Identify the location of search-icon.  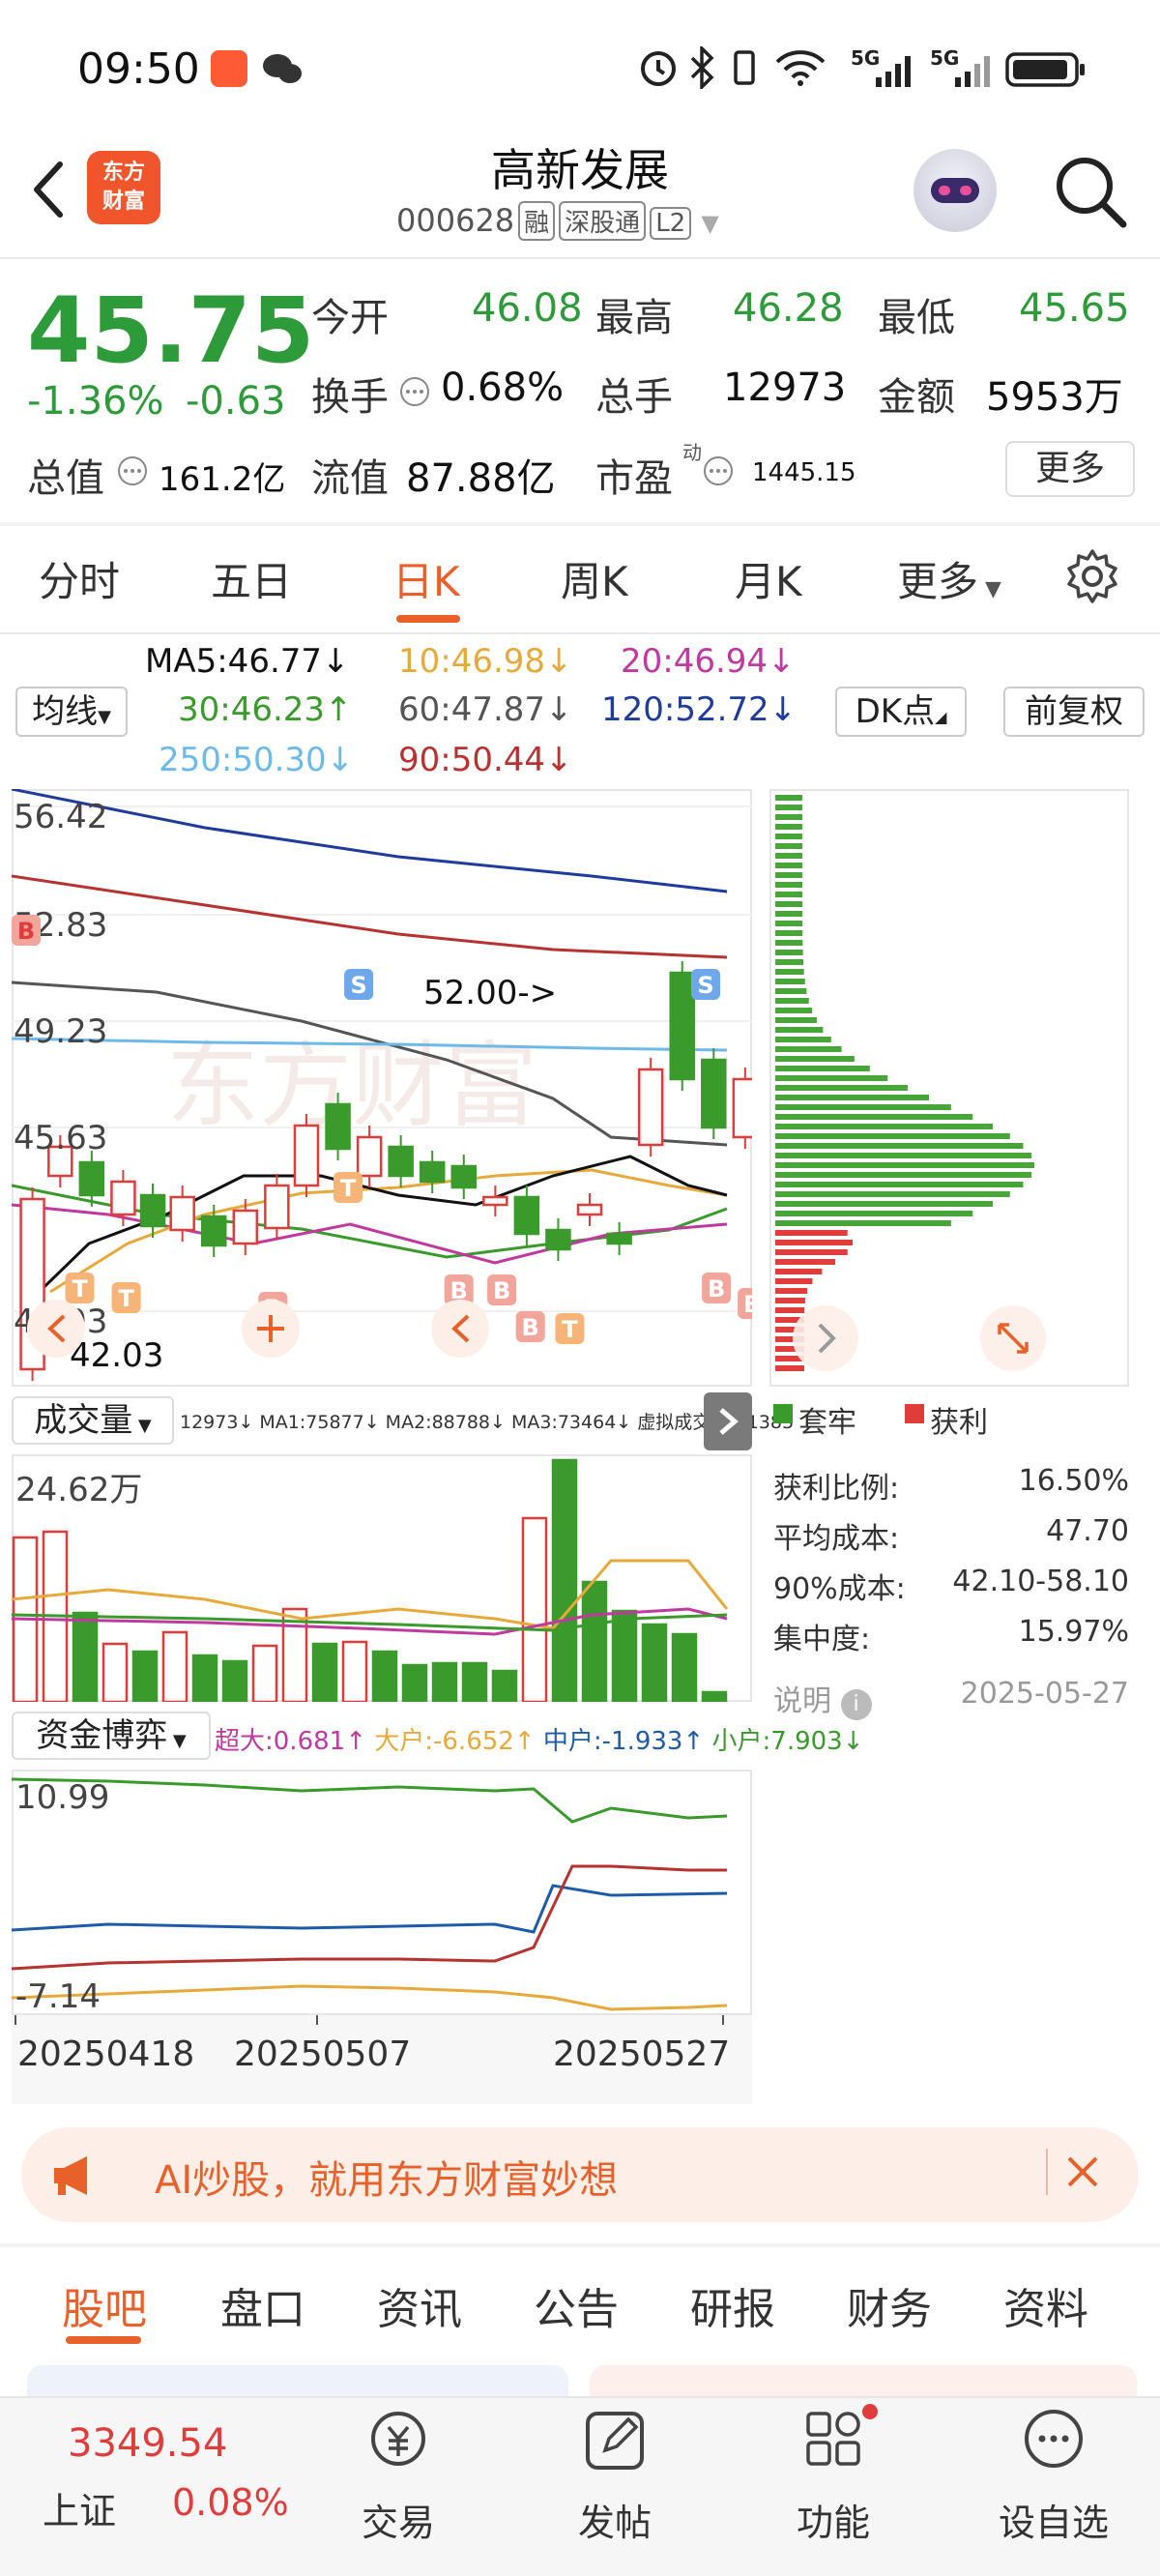
(1090, 191).